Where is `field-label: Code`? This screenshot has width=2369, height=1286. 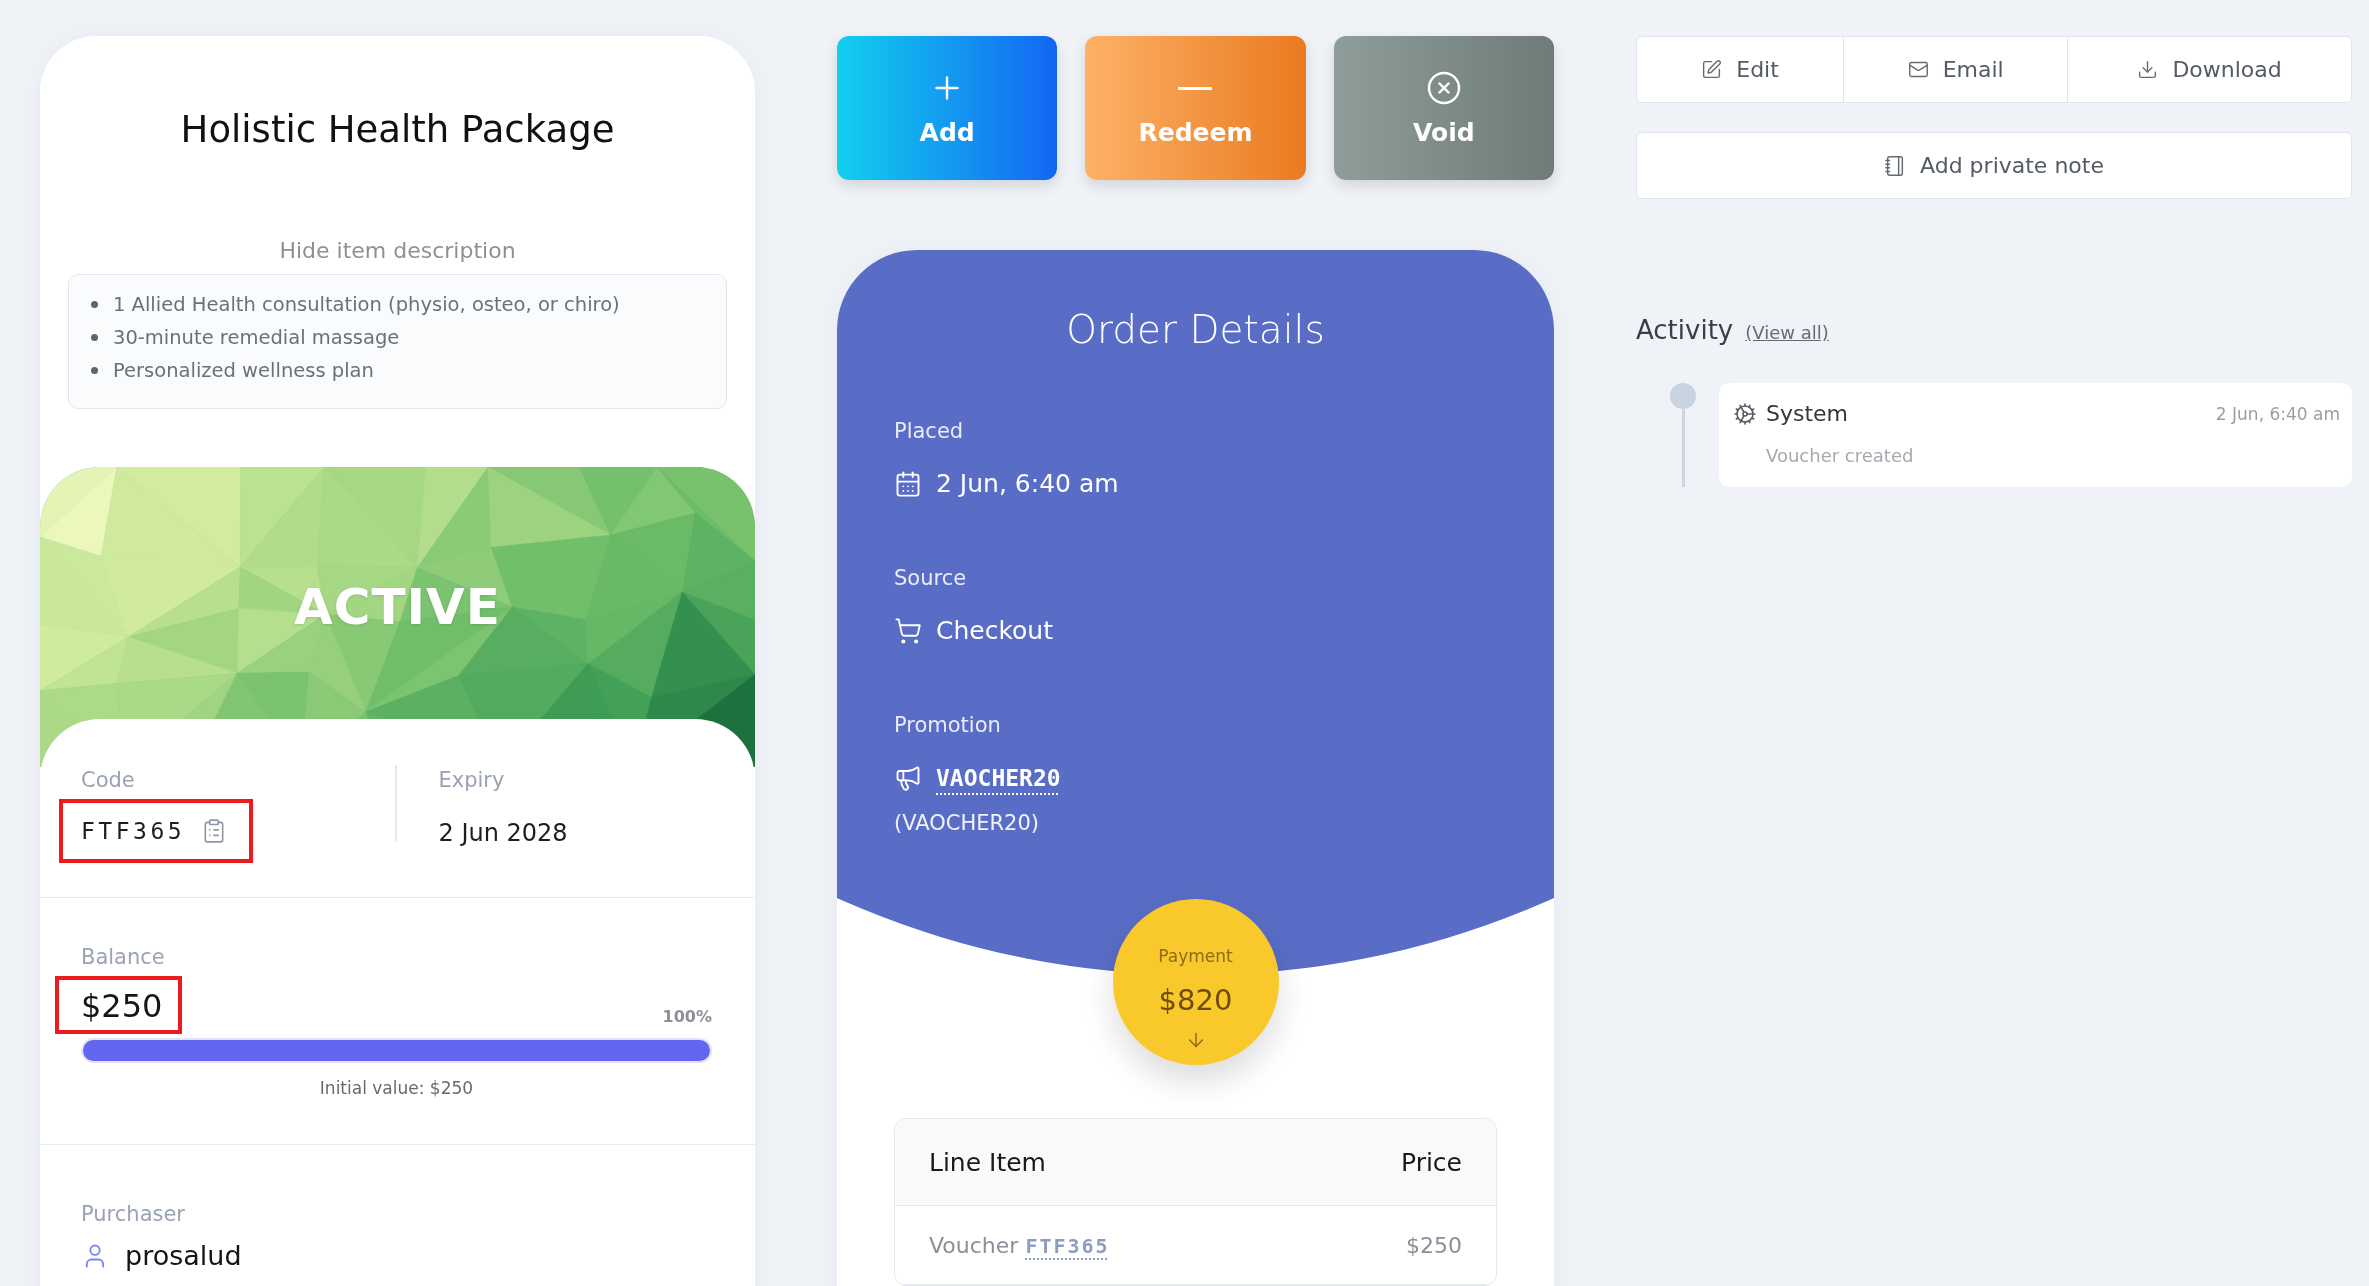 field-label: Code is located at coordinates (108, 780).